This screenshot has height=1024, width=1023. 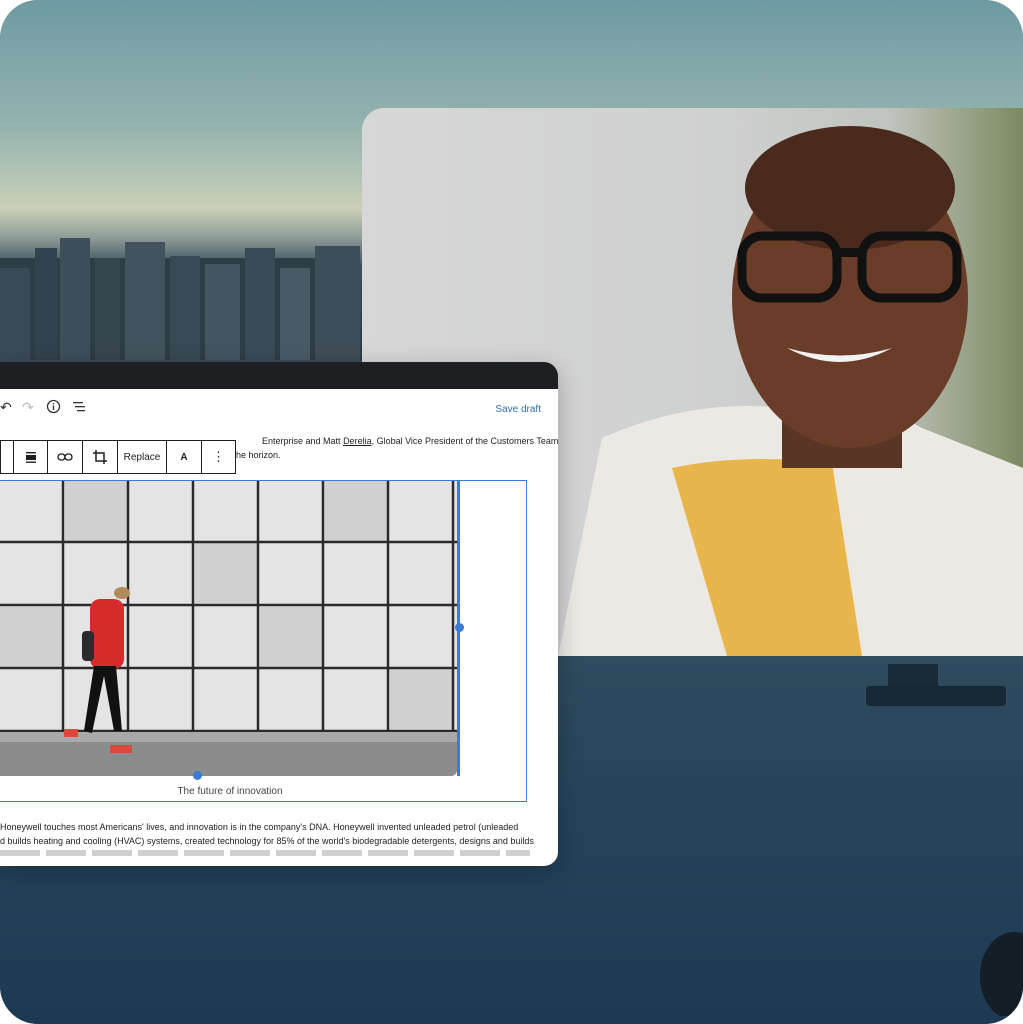 I want to click on editor-toolbar: ↶ ↷, so click(x=279, y=412).